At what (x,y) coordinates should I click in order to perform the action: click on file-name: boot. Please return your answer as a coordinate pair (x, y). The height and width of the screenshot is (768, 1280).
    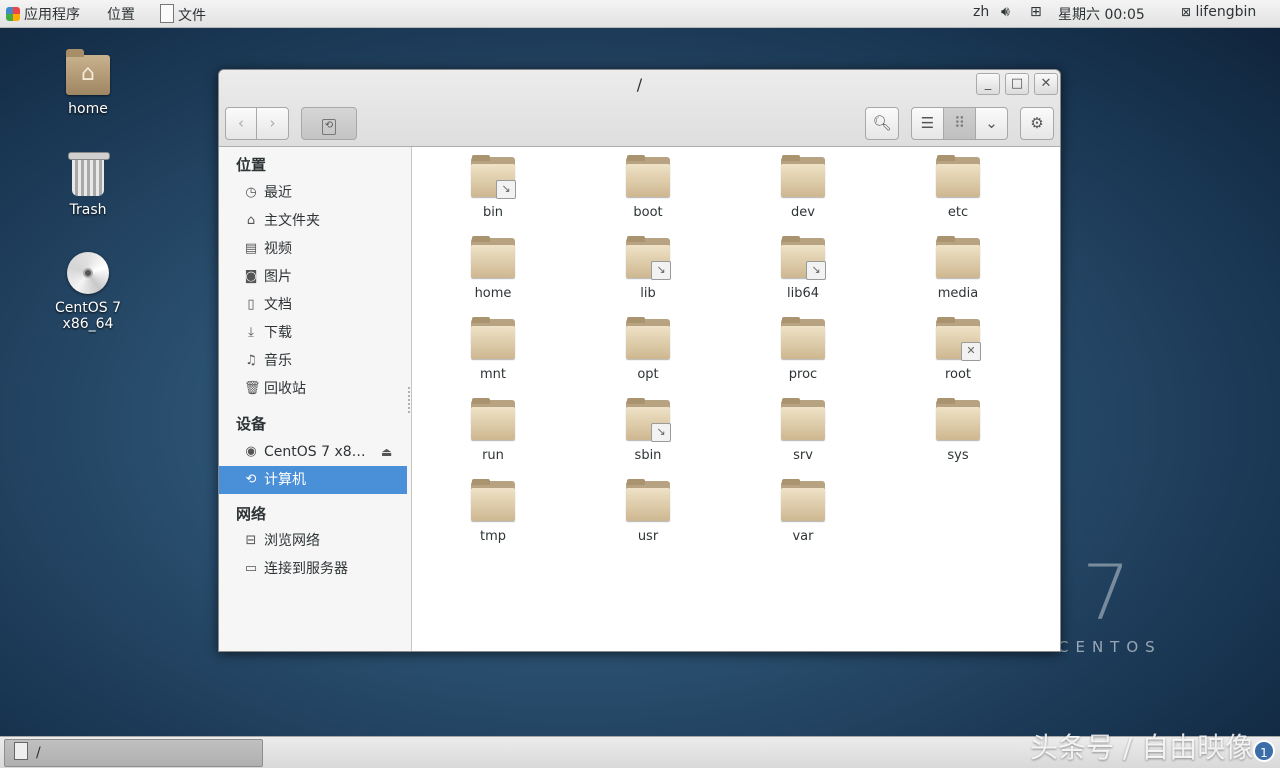
    Looking at the image, I should click on (648, 212).